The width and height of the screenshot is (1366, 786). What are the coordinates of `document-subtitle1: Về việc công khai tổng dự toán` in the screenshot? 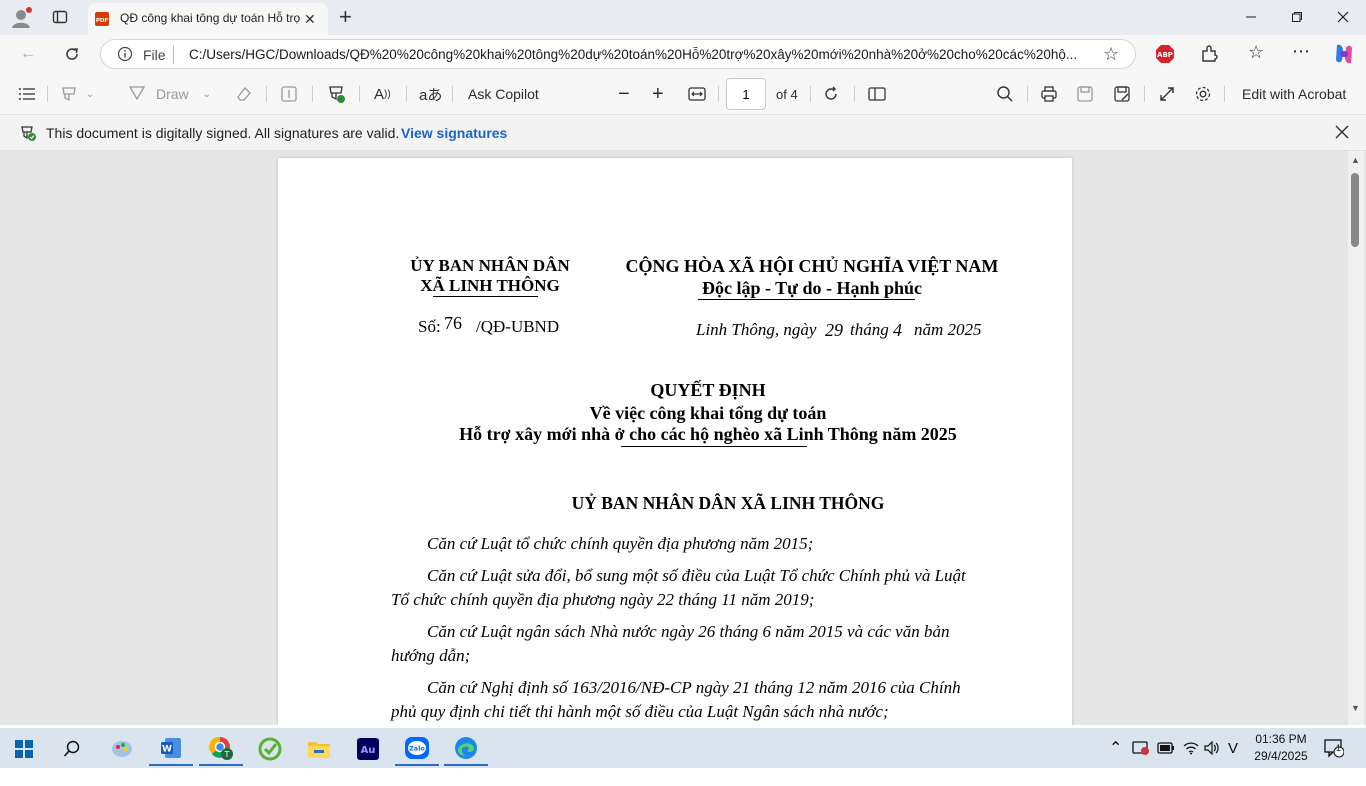 It's located at (708, 413).